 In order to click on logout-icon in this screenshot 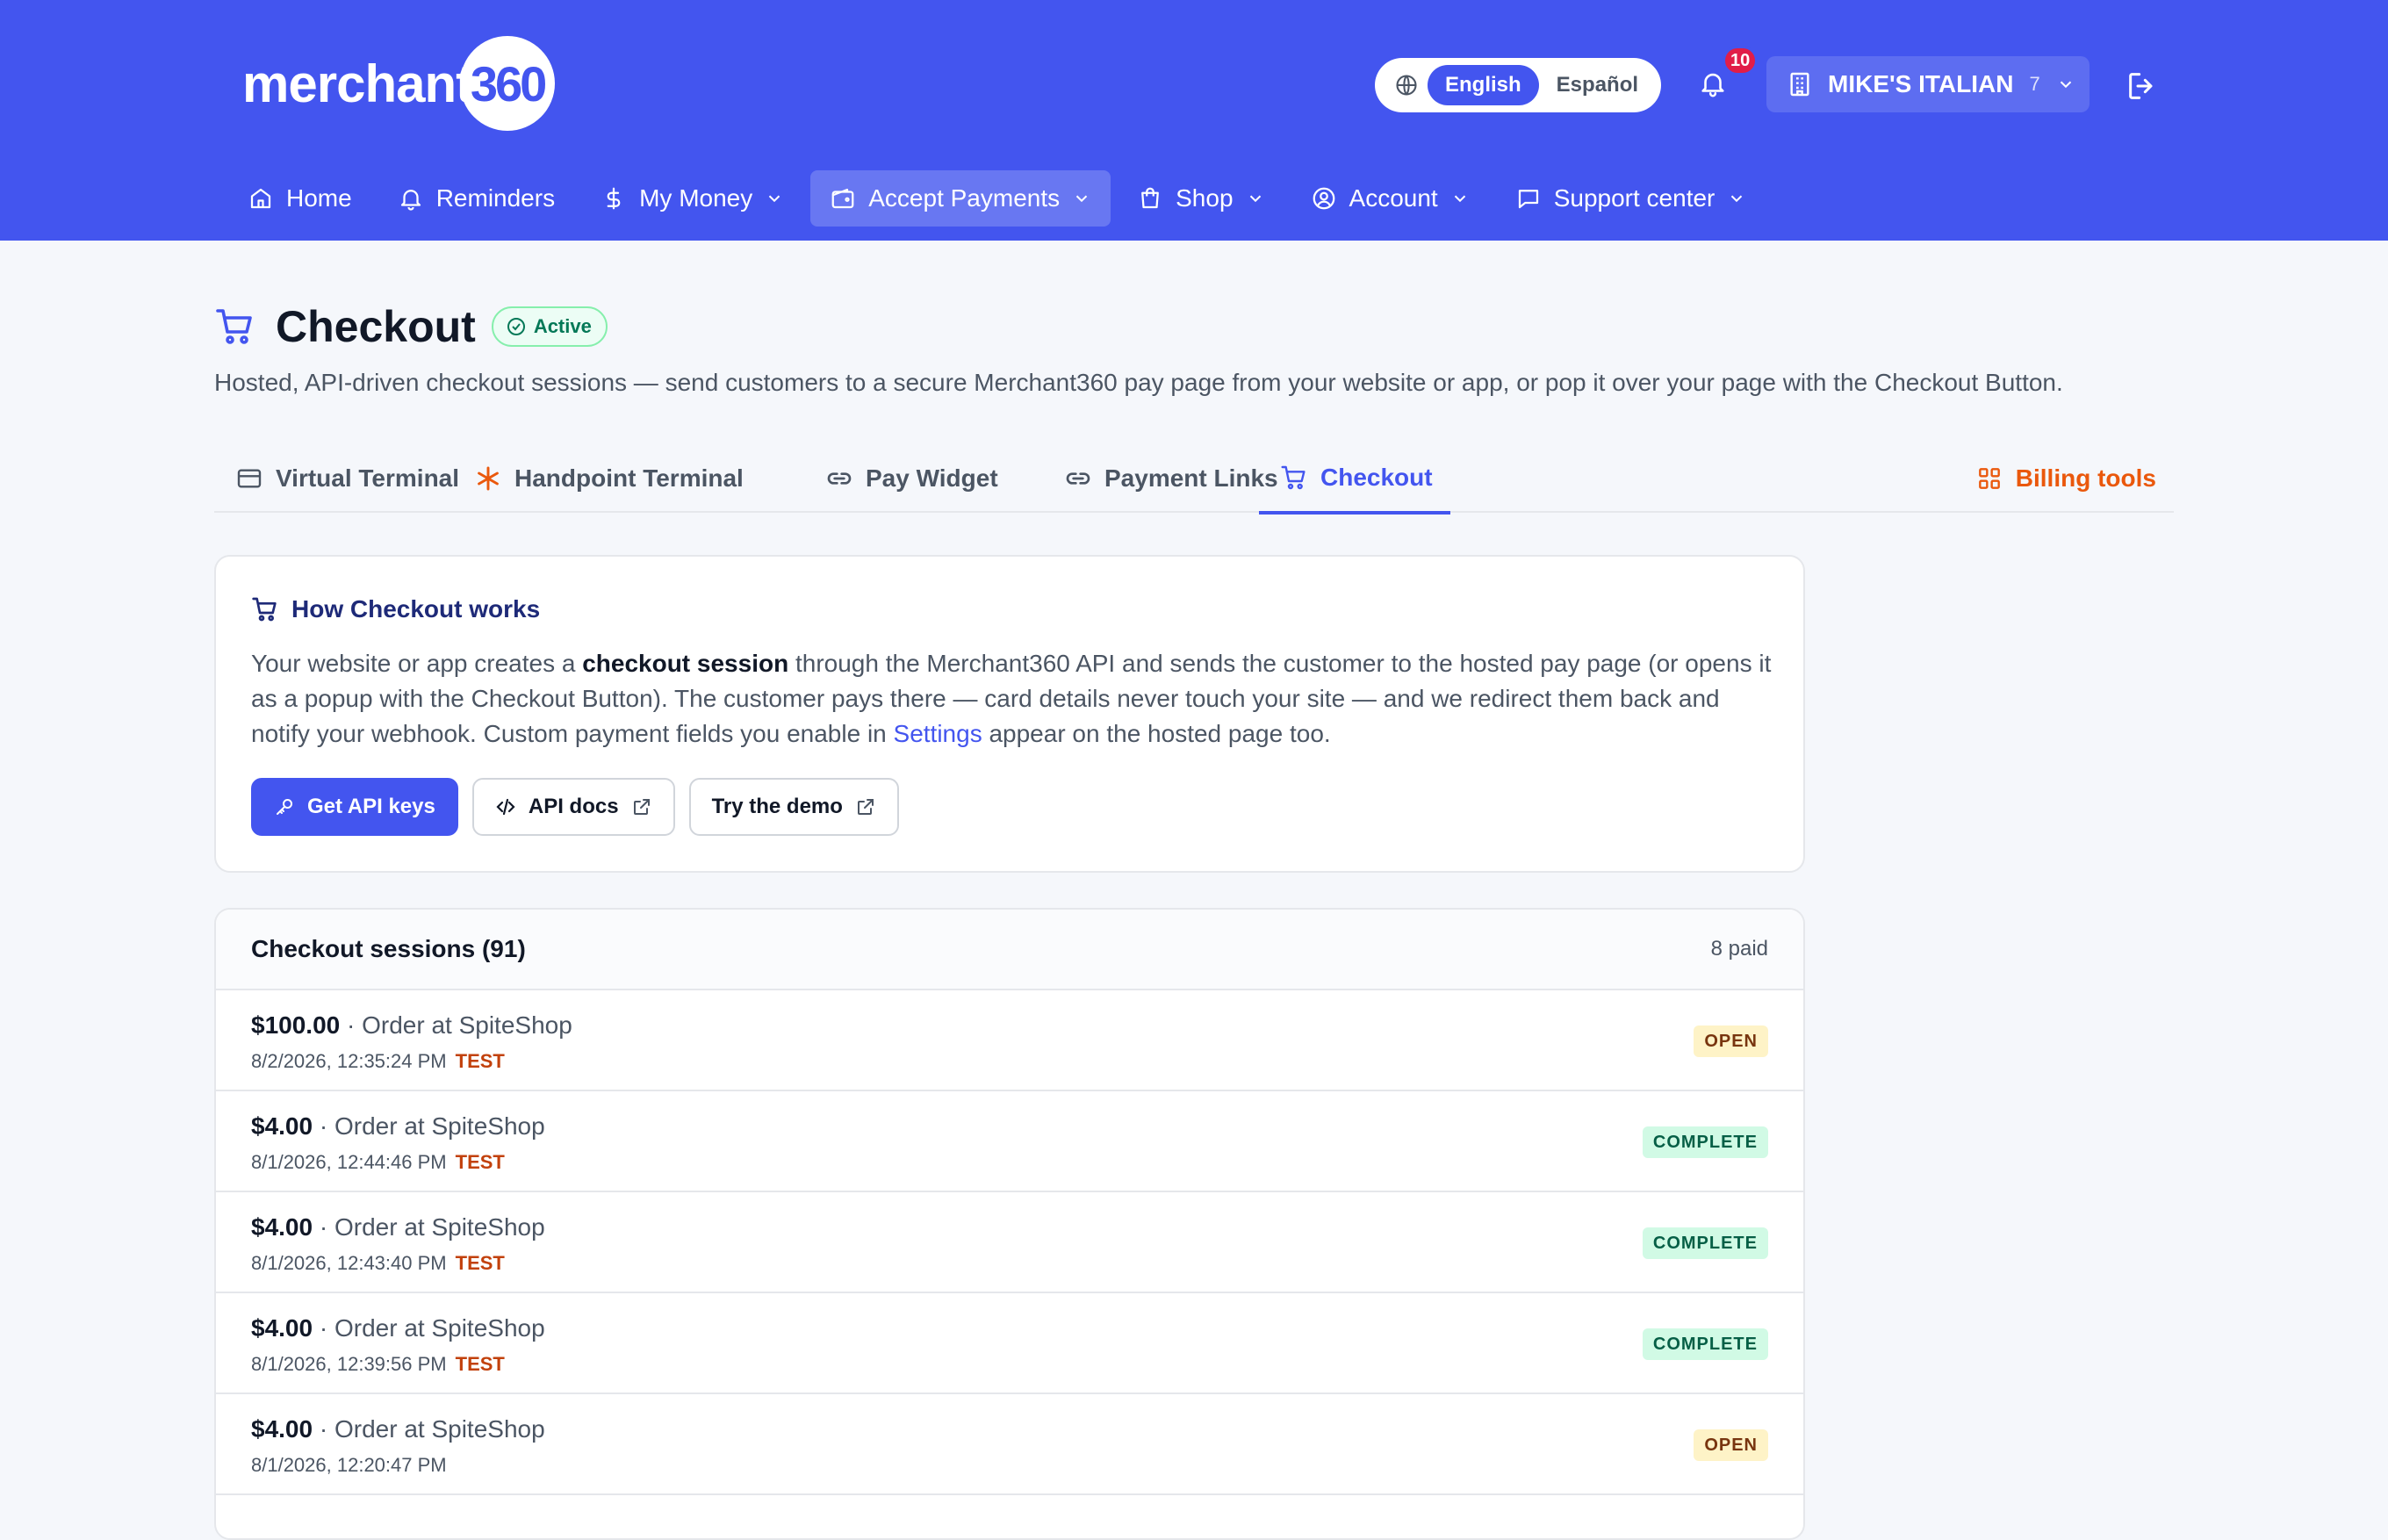, I will do `click(2141, 86)`.